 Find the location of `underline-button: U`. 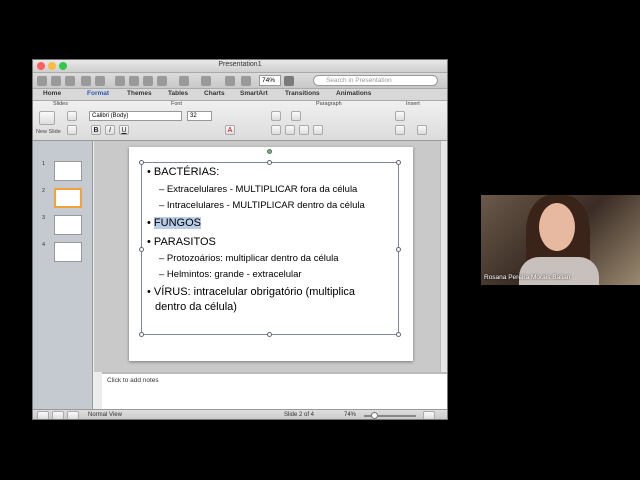

underline-button: U is located at coordinates (124, 130).